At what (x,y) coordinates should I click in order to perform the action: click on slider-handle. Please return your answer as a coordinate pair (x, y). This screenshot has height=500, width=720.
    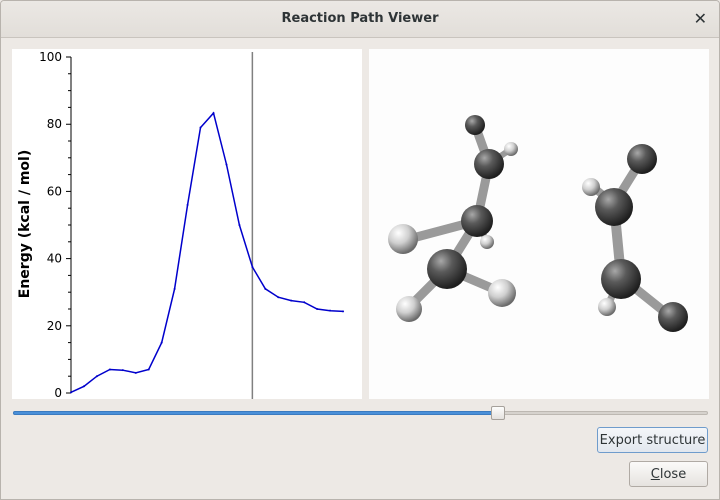
    Looking at the image, I should click on (498, 413).